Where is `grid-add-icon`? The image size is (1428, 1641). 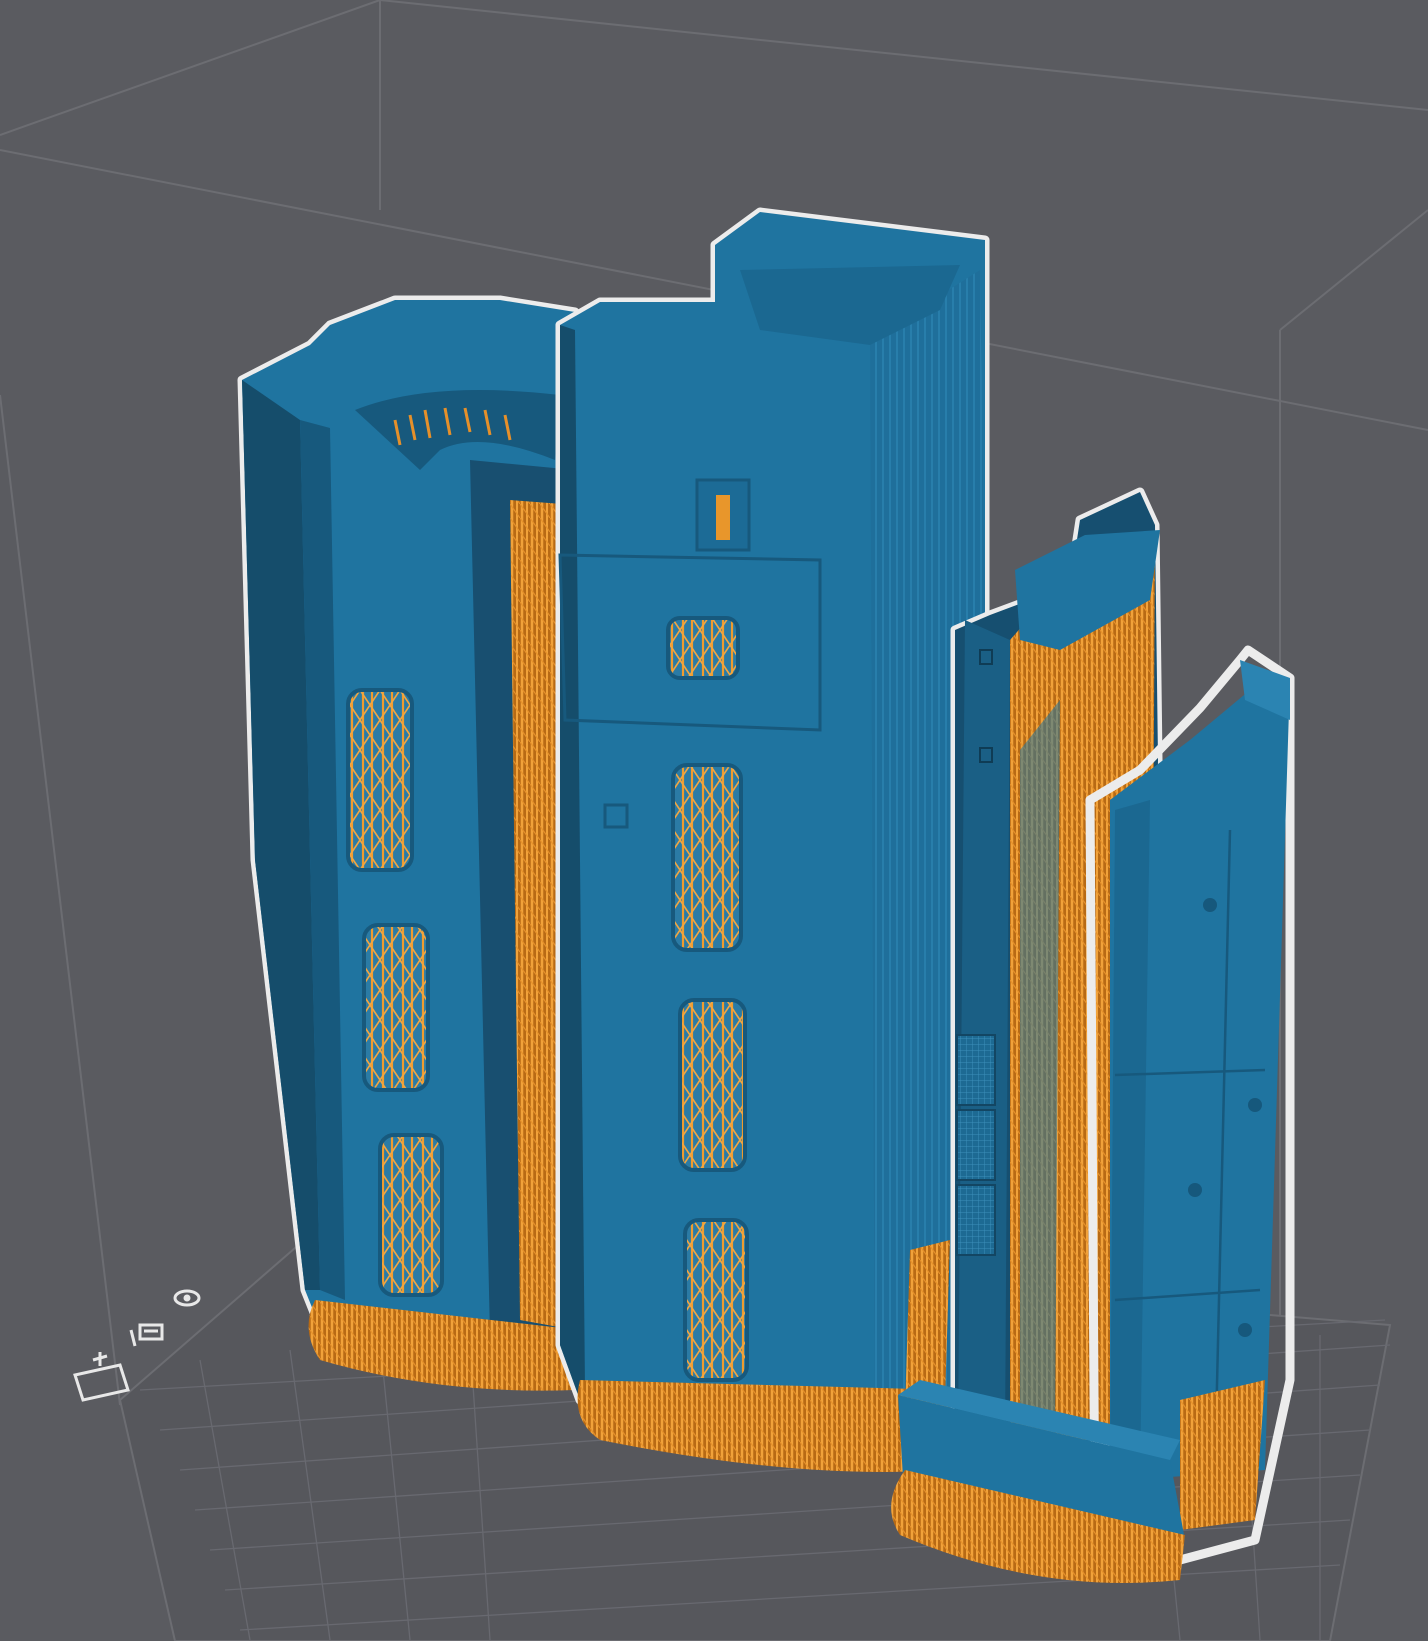
grid-add-icon is located at coordinates (101, 1377).